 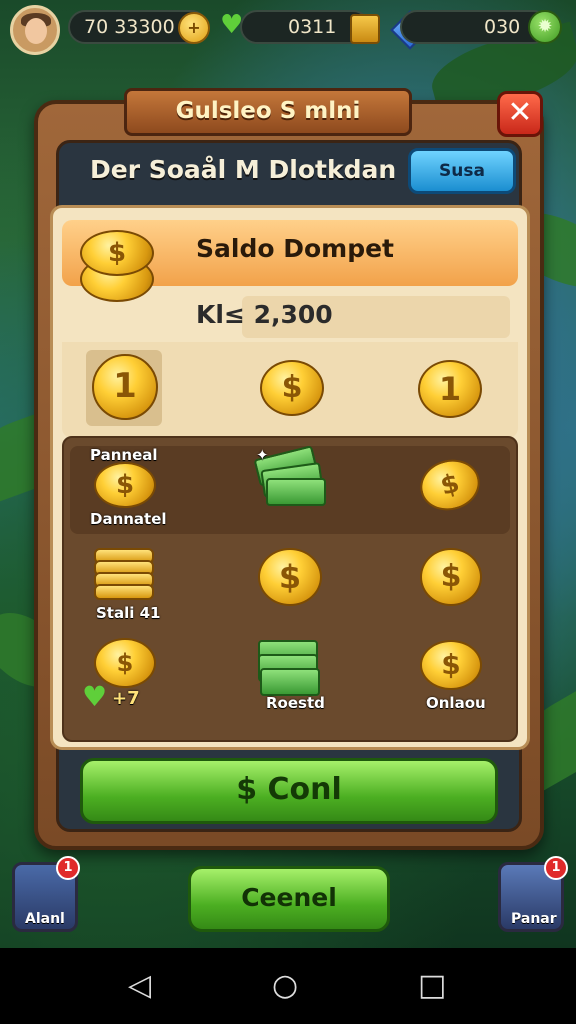 What do you see at coordinates (545, 27) in the screenshot?
I see `settings-gear-icon: ✹` at bounding box center [545, 27].